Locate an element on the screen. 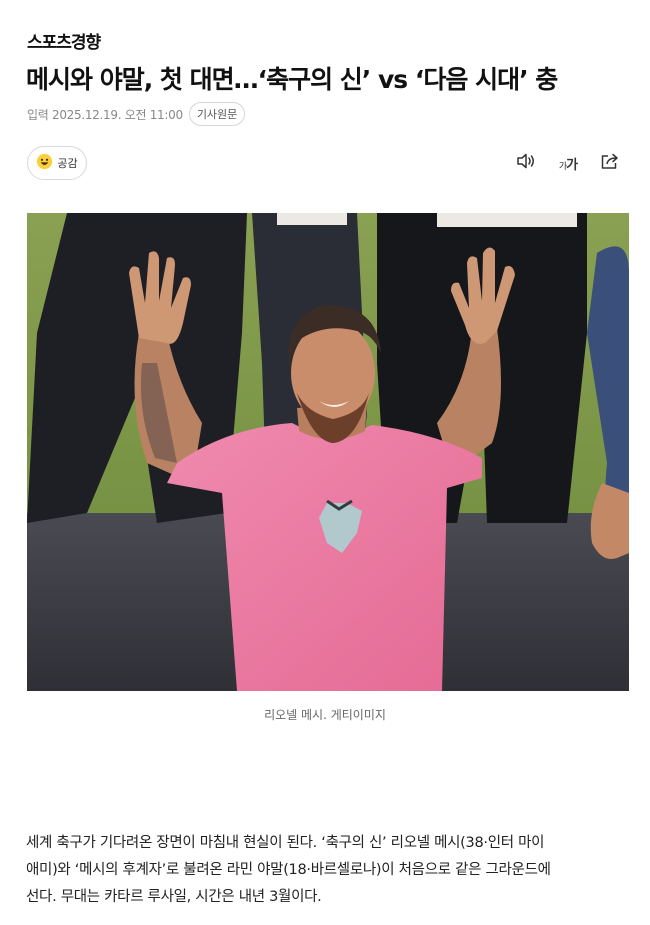 Image resolution: width=650 pixels, height=925 pixels. body-line: 선다. 무대는 카타르 루사일, 시간은 내년 3월이다. is located at coordinates (174, 897).